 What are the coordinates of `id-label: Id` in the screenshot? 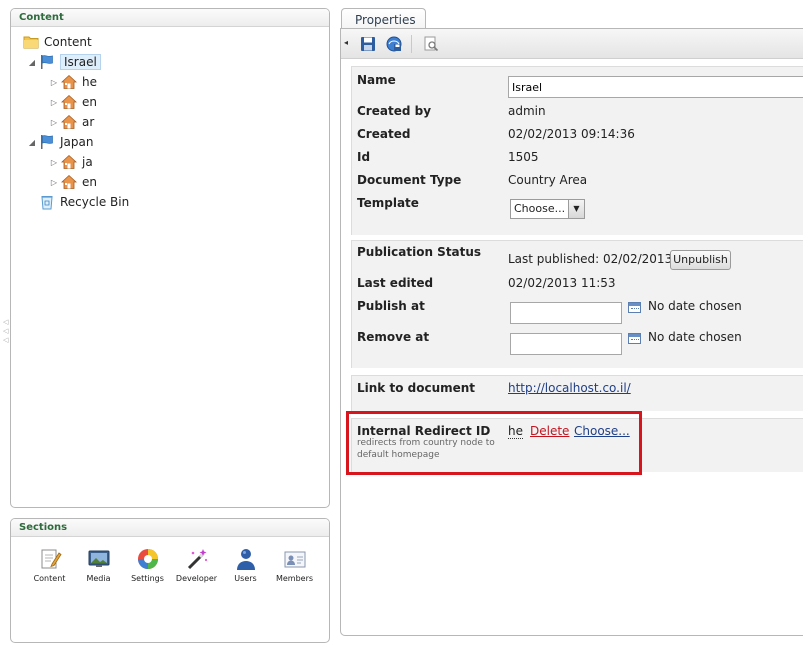 It's located at (364, 157).